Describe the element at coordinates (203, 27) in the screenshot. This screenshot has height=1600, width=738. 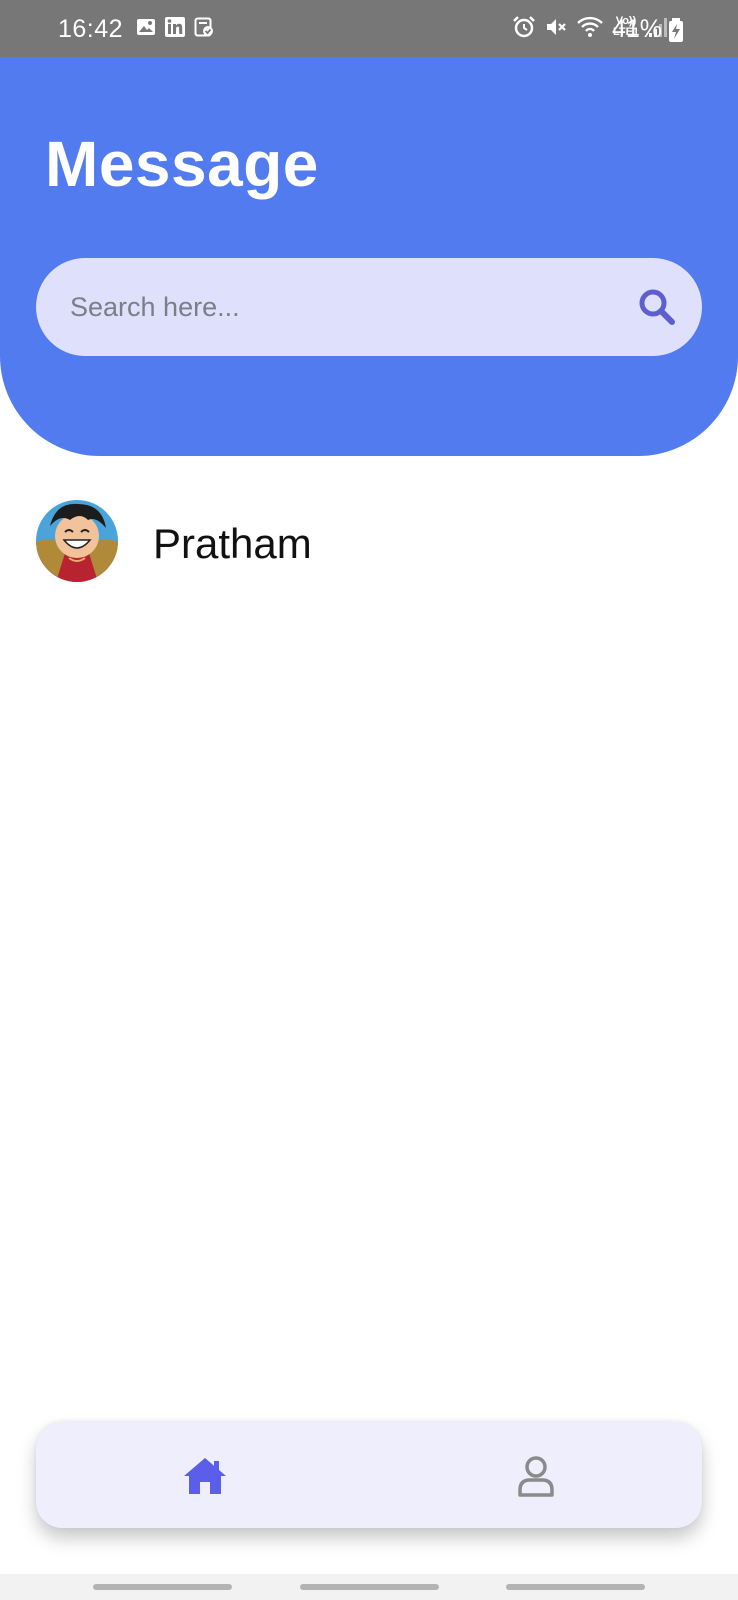
I see `clipboard-check-icon` at that location.